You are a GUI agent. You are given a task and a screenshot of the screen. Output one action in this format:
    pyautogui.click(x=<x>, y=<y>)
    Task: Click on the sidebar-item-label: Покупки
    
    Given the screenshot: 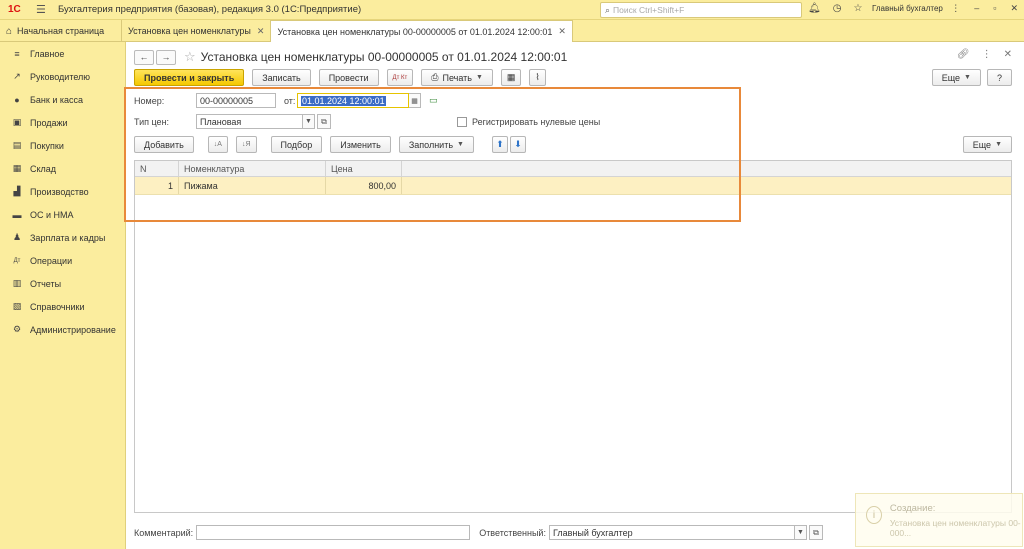 What is the action you would take?
    pyautogui.click(x=47, y=145)
    